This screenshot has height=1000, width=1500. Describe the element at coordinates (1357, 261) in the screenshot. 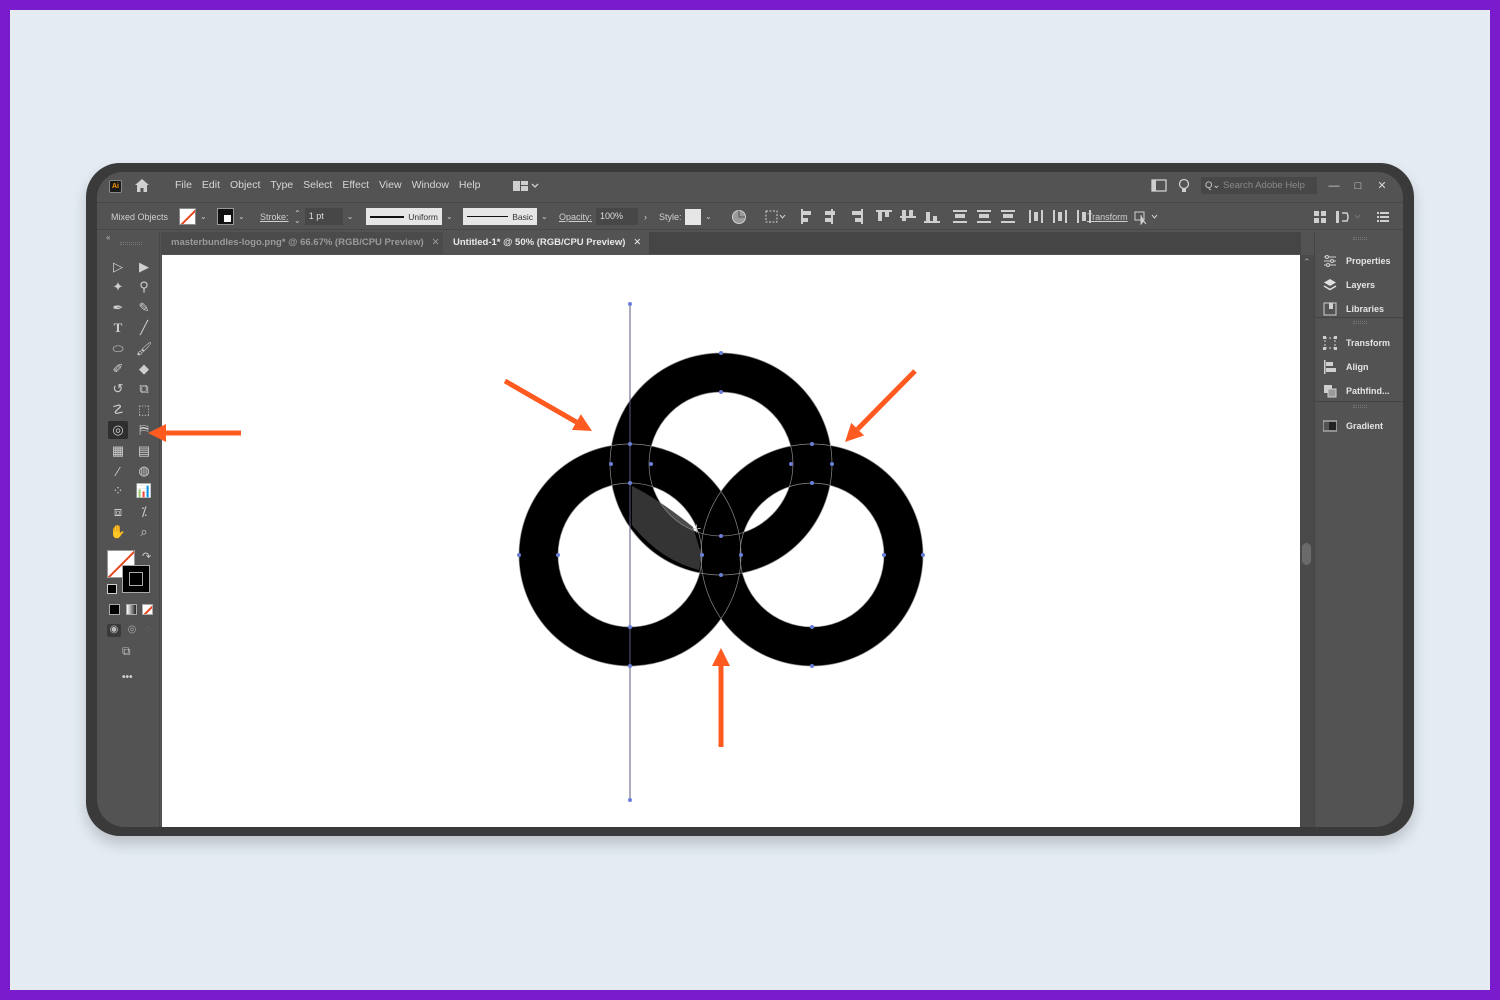

I see `panel-properties: Properties` at that location.